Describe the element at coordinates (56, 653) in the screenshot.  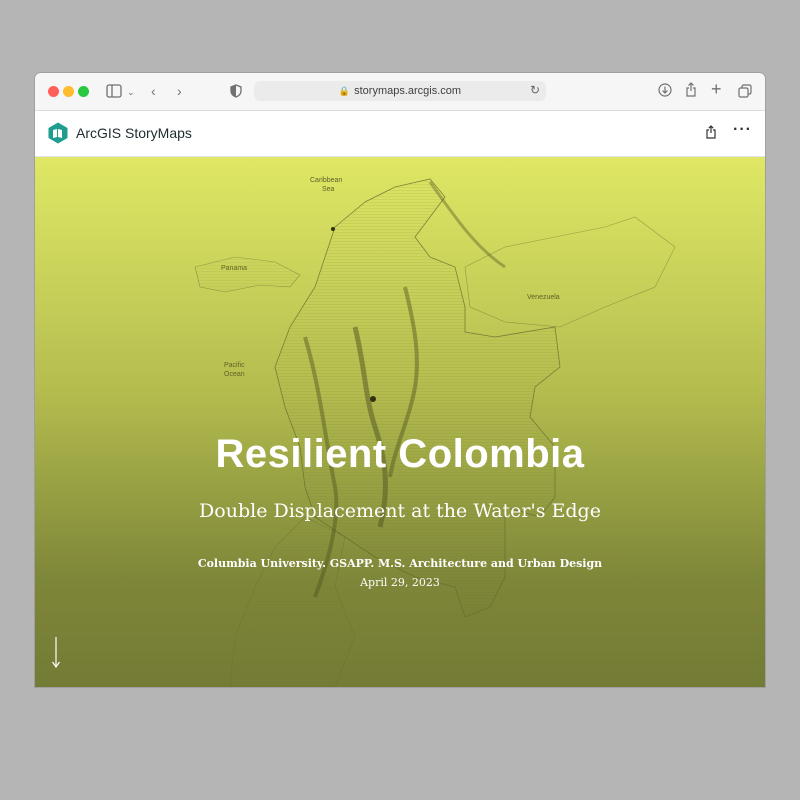
I see `arrow-down-icon` at that location.